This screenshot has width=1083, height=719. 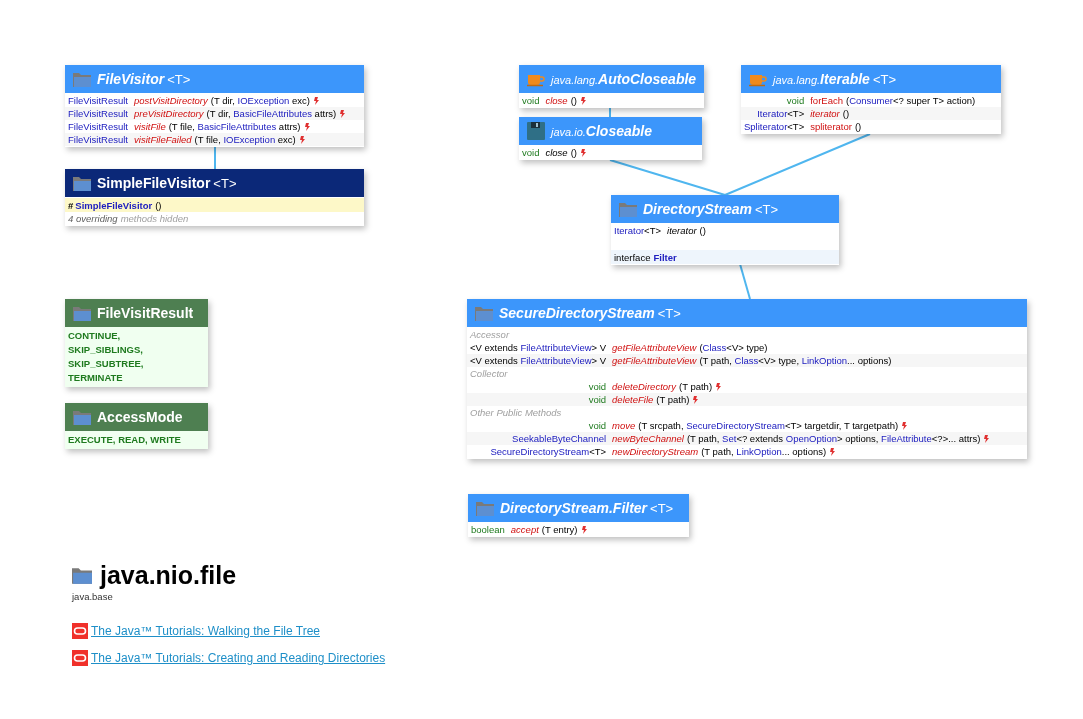 I want to click on type-name: AutoCloseable, so click(x=647, y=79).